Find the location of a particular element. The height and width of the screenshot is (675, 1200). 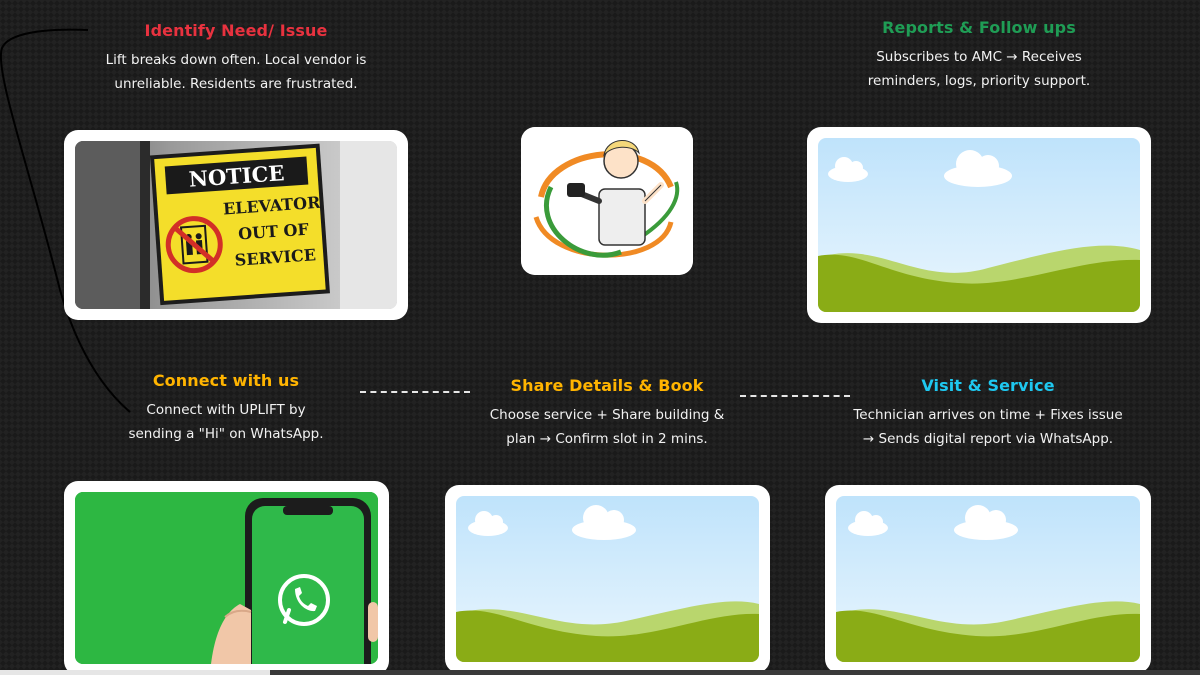

step-reports-title: Reports & Follow ups is located at coordinates (979, 27).